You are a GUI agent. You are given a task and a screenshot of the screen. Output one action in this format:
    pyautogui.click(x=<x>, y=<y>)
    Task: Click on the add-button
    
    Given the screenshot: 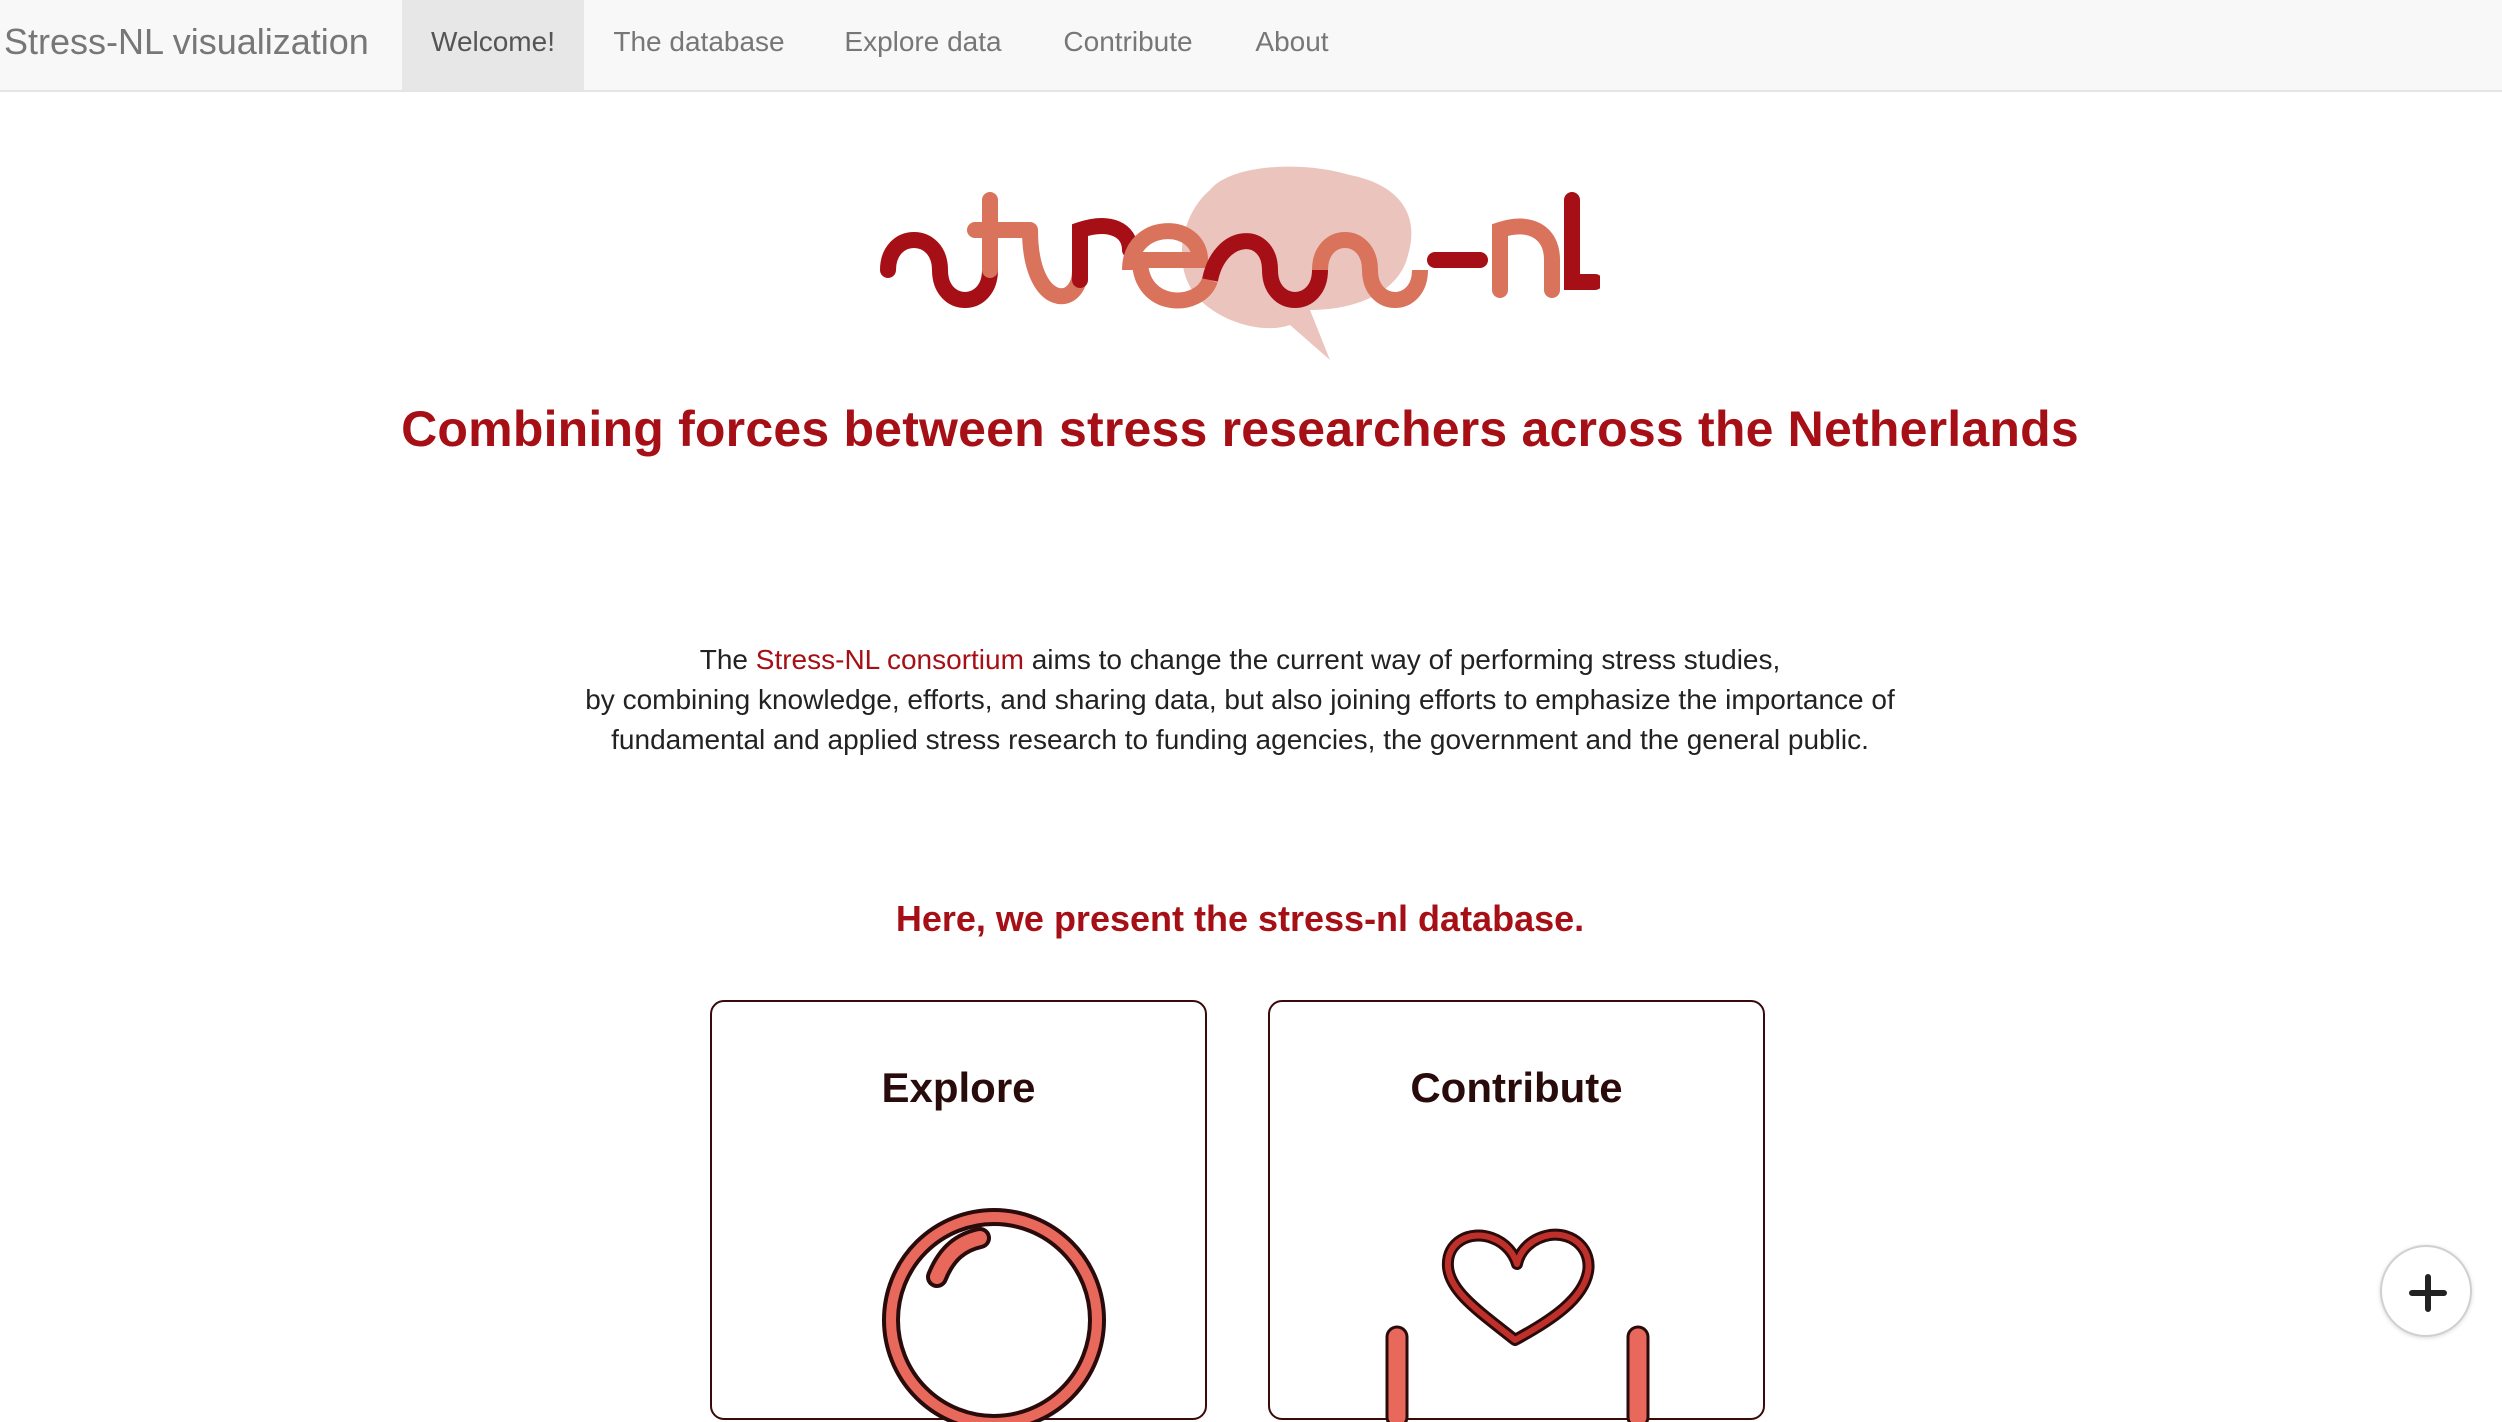 What is the action you would take?
    pyautogui.click(x=2426, y=1291)
    